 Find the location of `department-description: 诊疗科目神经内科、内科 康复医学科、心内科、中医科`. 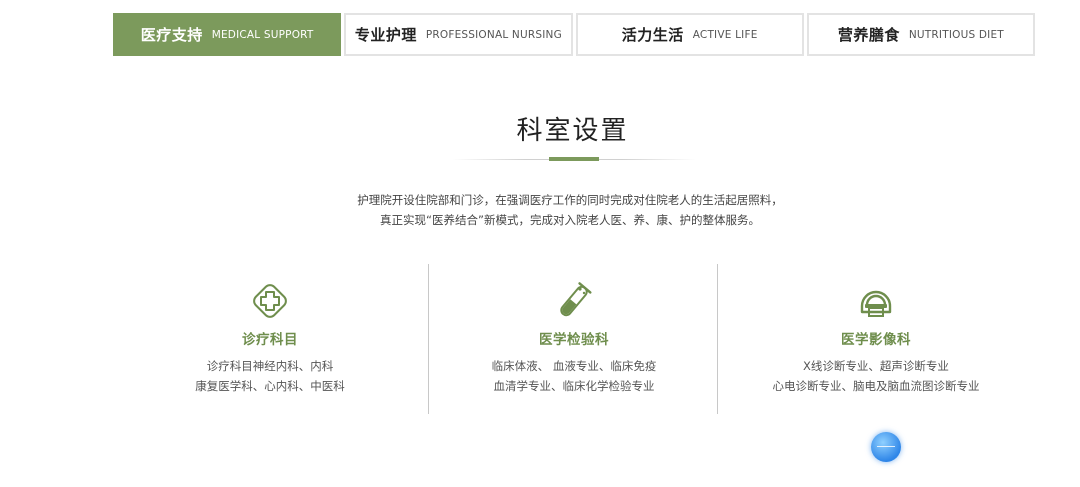

department-description: 诊疗科目神经内科、内科 康复医学科、心内科、中医科 is located at coordinates (270, 376).